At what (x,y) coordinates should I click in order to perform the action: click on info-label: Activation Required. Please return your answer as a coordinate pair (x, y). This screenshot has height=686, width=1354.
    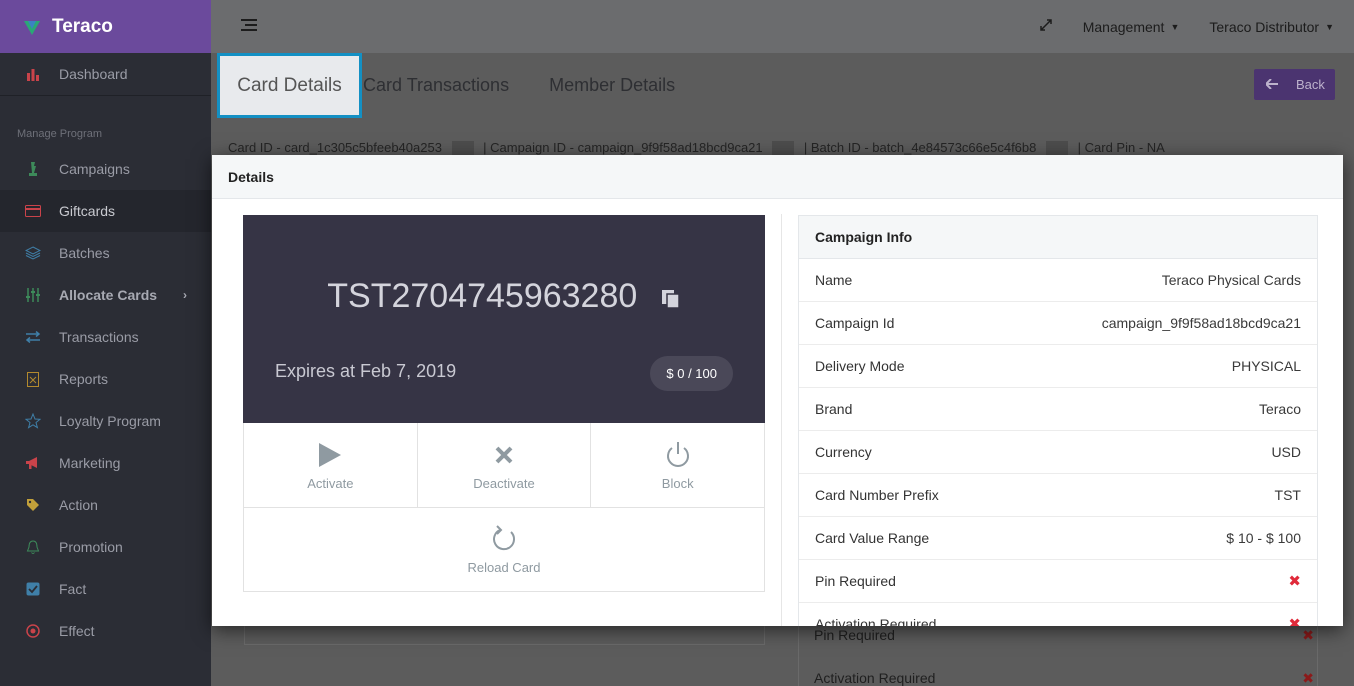
    Looking at the image, I should click on (876, 621).